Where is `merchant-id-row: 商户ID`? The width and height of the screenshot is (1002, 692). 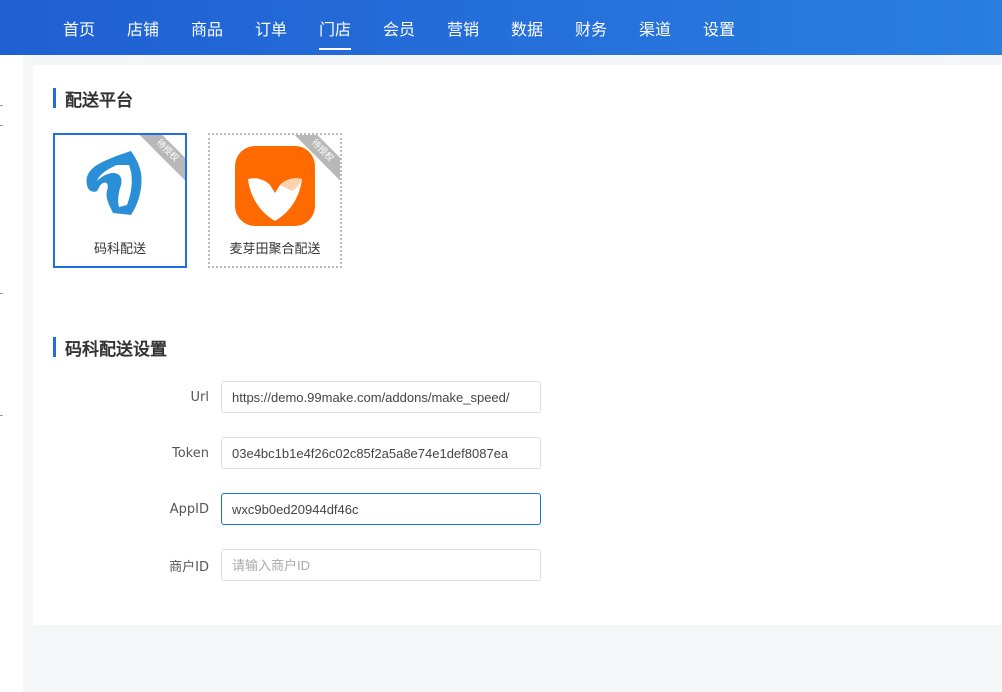 merchant-id-row: 商户ID is located at coordinates (287, 565).